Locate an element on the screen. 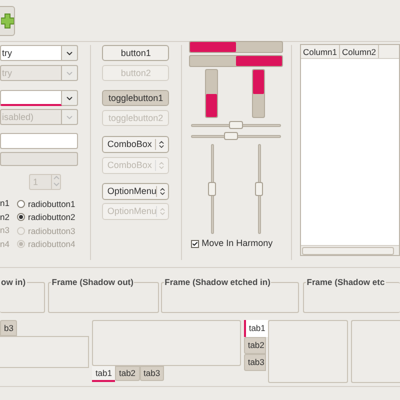 Image resolution: width=400 pixels, height=400 pixels. radio-label: n1 is located at coordinates (5, 203).